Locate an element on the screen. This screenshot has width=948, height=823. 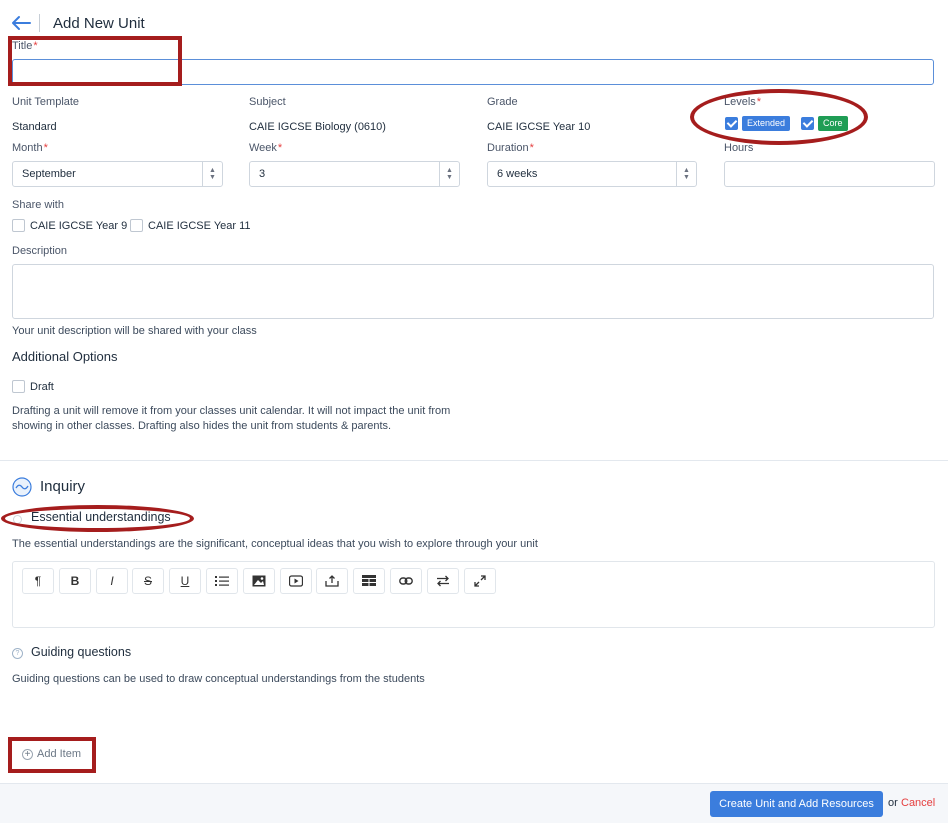
guiding-questions-title: Guiding questions is located at coordinates (81, 652).